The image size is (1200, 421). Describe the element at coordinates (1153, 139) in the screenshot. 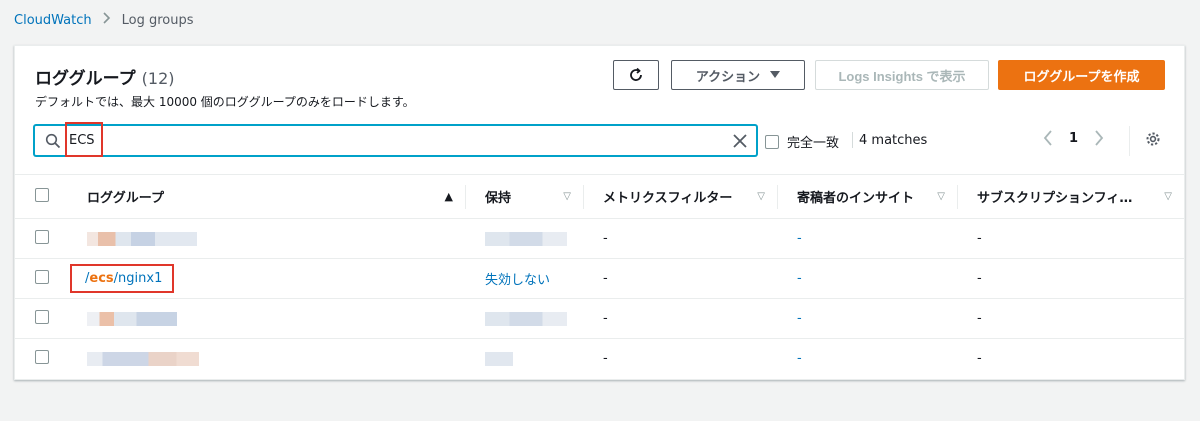

I see `gear-icon` at that location.